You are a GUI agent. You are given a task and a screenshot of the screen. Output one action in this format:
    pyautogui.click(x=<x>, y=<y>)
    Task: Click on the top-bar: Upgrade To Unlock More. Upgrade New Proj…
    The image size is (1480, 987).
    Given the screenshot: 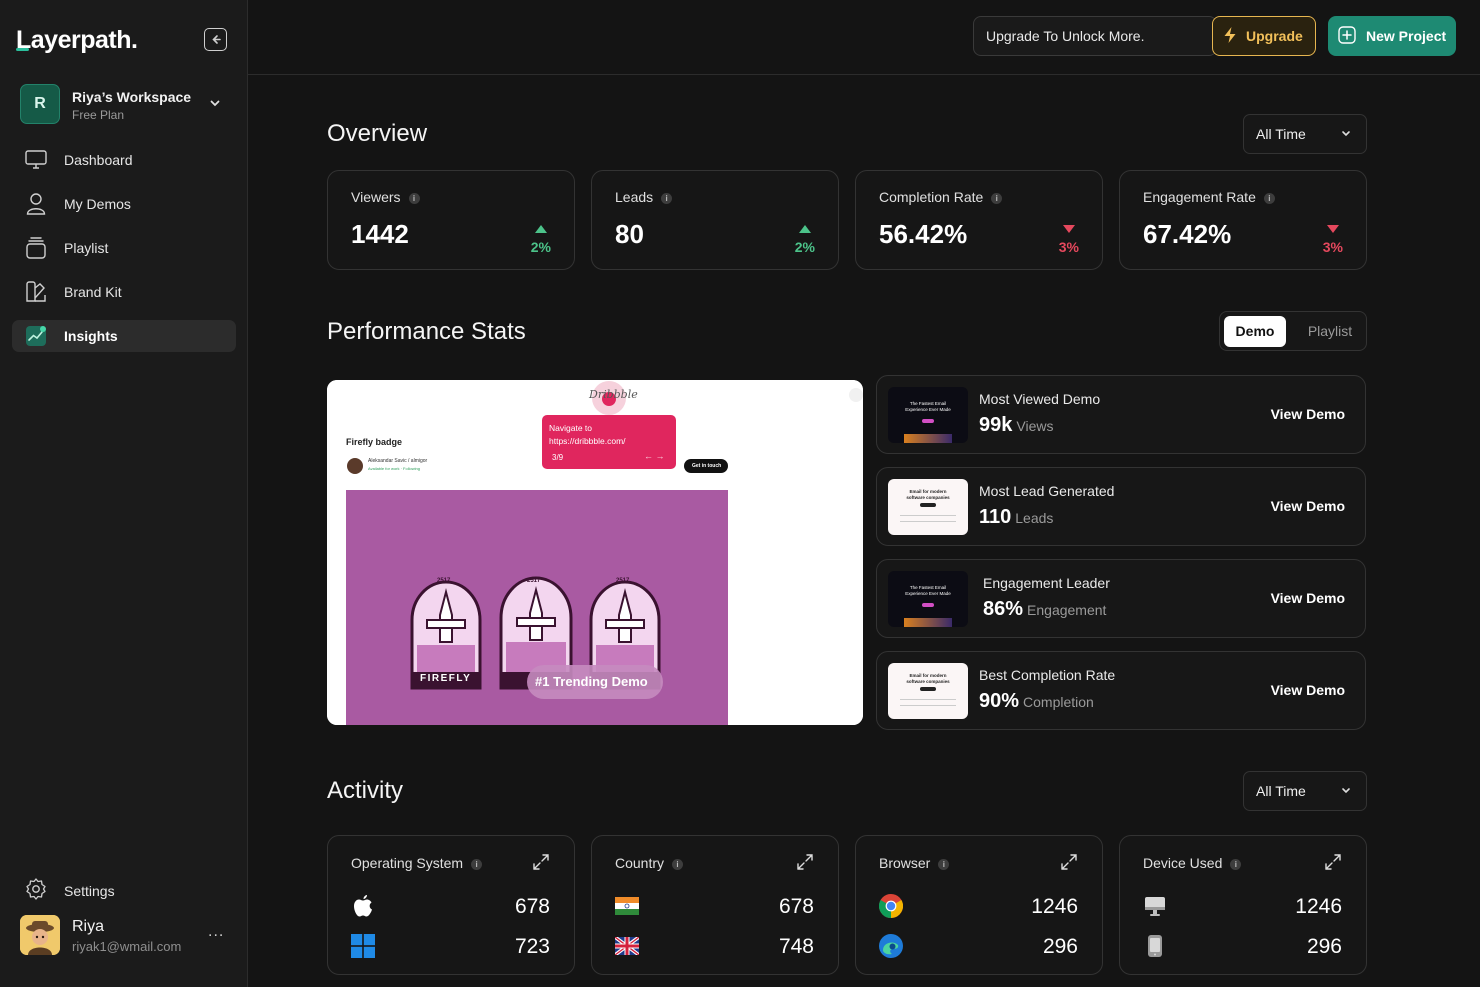 What is the action you would take?
    pyautogui.click(x=864, y=37)
    